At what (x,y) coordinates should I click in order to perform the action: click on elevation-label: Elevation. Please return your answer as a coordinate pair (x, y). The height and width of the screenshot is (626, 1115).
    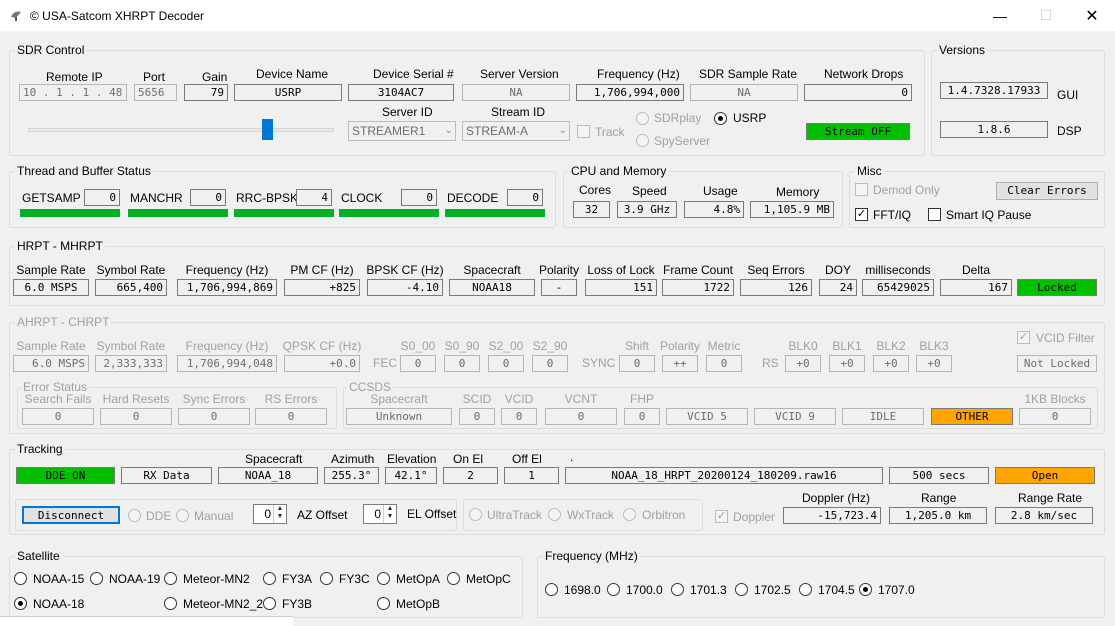
    Looking at the image, I should click on (412, 459).